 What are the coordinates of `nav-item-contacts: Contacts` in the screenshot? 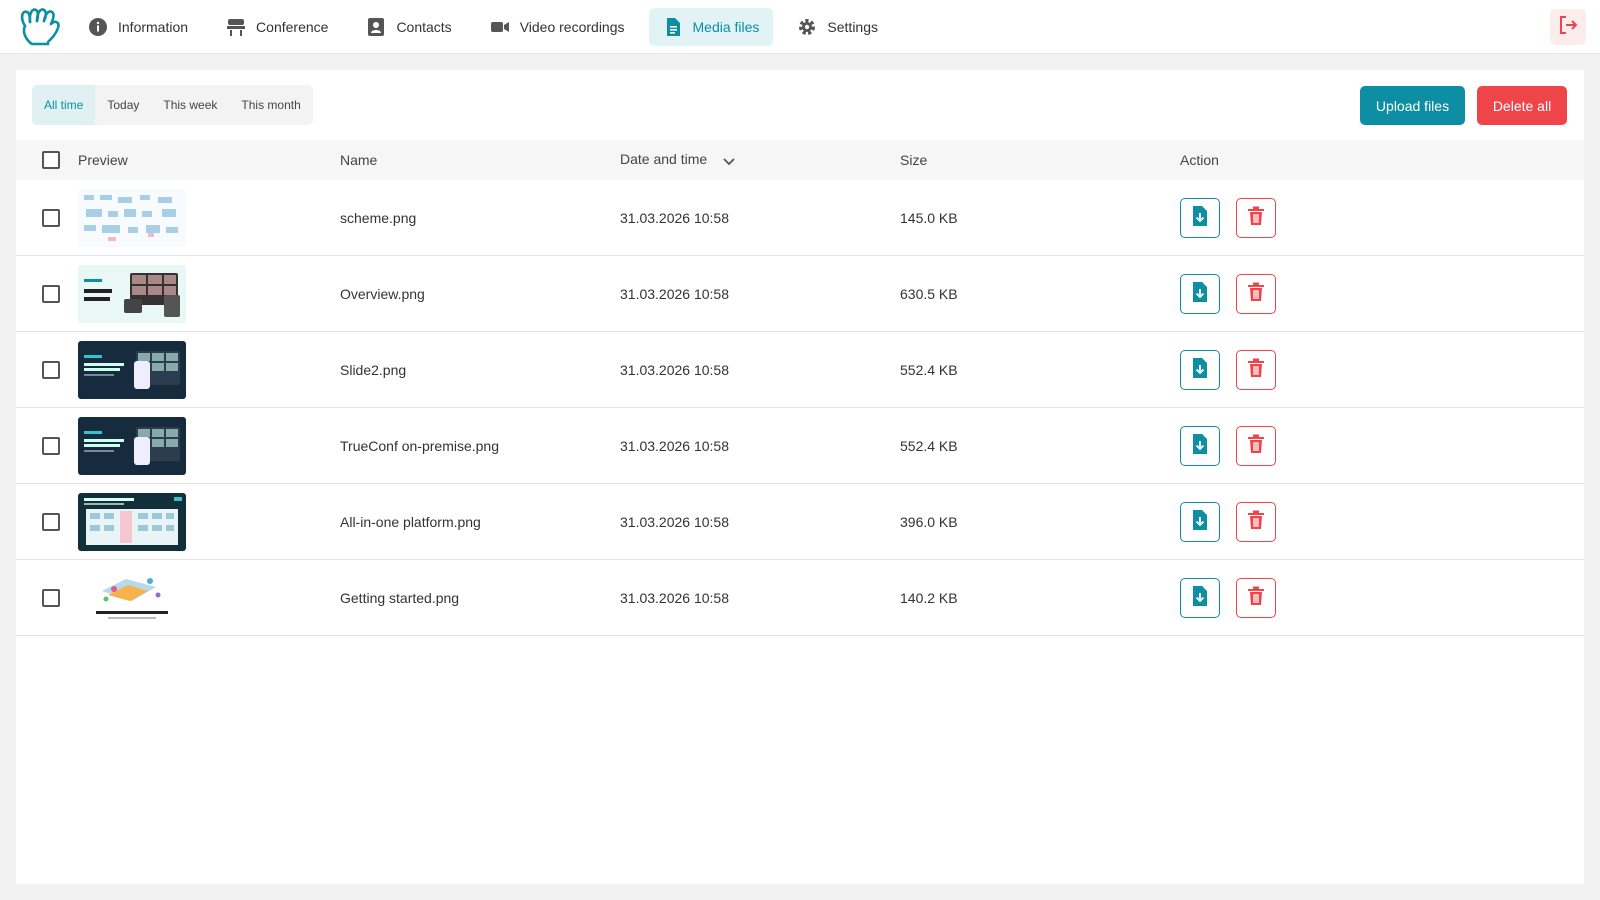 It's located at (408, 27).